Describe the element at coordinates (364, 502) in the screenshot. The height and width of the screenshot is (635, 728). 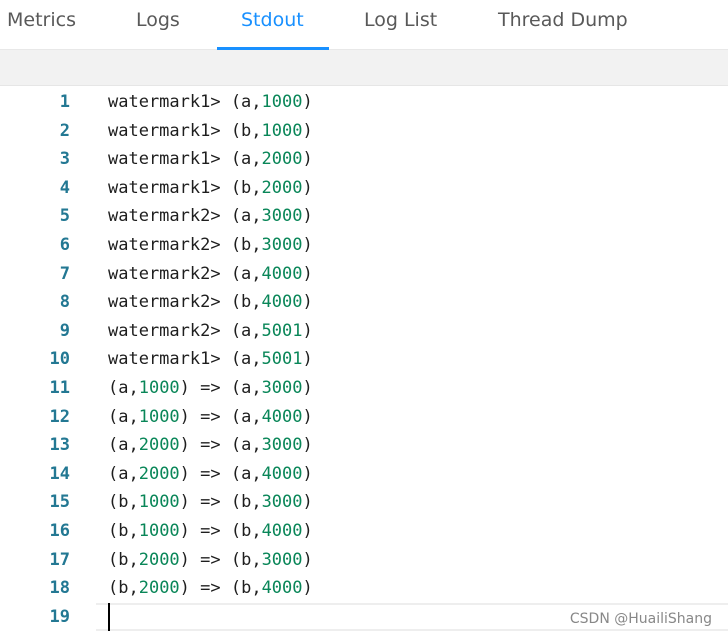
I see `code-line: 15 (b,1000) => (b,3000)` at that location.